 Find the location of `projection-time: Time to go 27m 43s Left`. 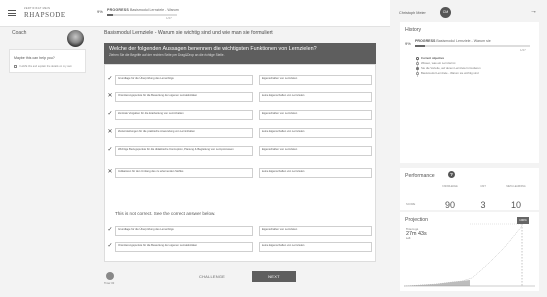

projection-time: Time to go 27m 43s Left is located at coordinates (417, 234).